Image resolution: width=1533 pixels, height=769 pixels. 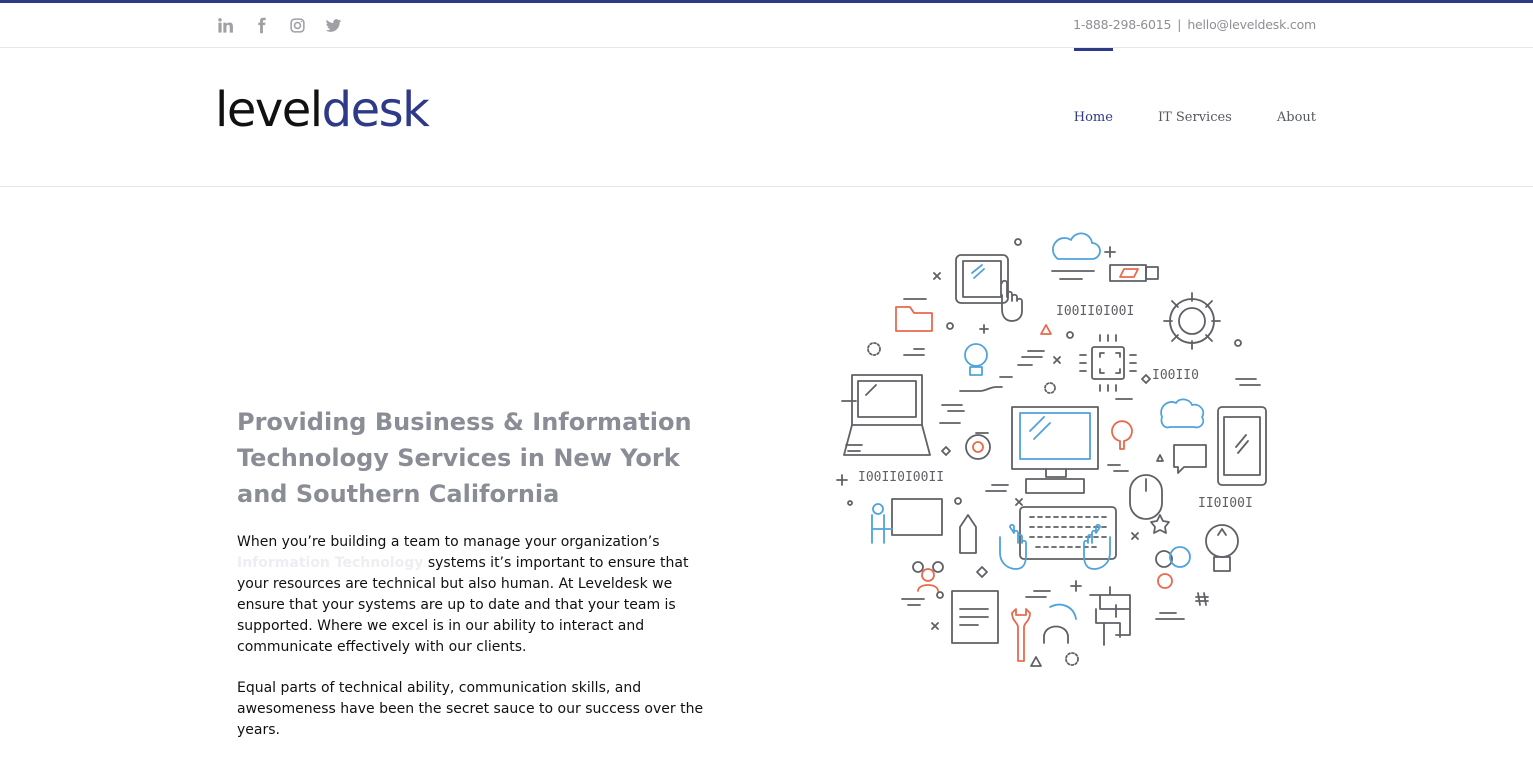 What do you see at coordinates (375, 110) in the screenshot?
I see `logo-part-desk: desk` at bounding box center [375, 110].